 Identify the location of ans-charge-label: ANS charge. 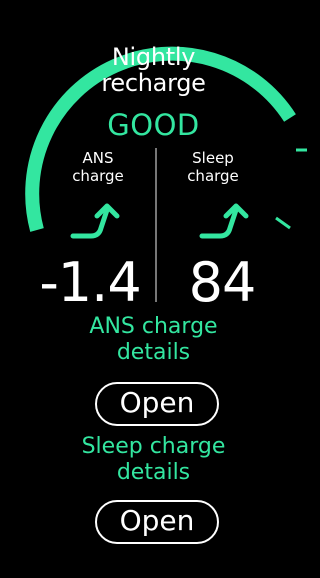
(98, 167).